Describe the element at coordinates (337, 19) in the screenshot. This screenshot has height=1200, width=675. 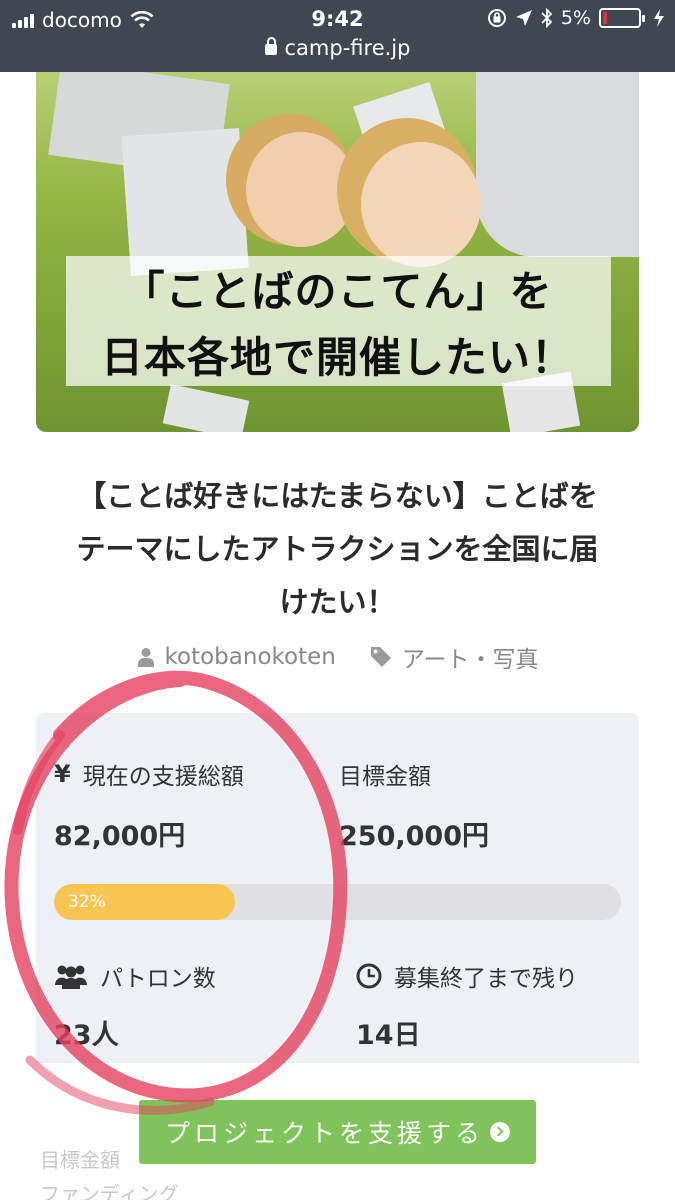
I see `status-bar: docomo 9:42 5%` at that location.